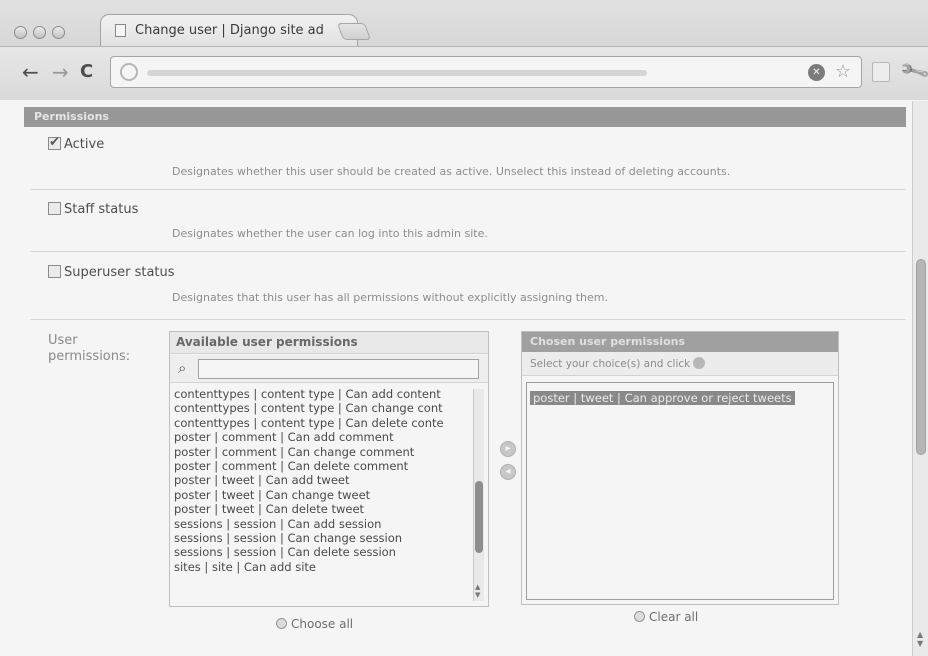 The width and height of the screenshot is (928, 656). I want to click on available-permission-option: poster | tweet | Can add tweet, so click(322, 480).